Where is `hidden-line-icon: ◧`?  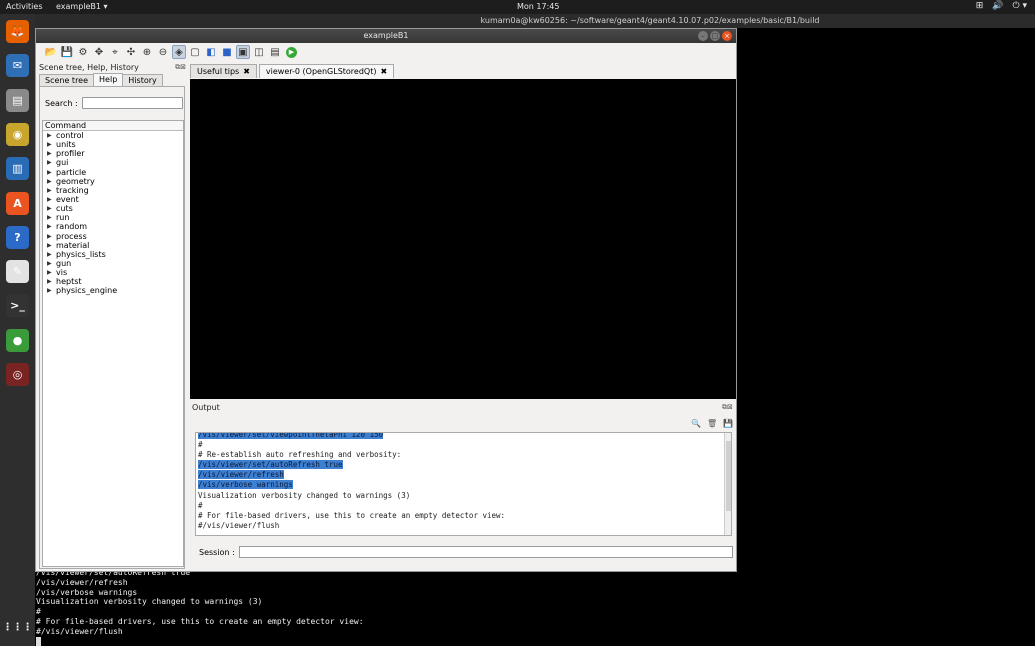 hidden-line-icon: ◧ is located at coordinates (211, 52).